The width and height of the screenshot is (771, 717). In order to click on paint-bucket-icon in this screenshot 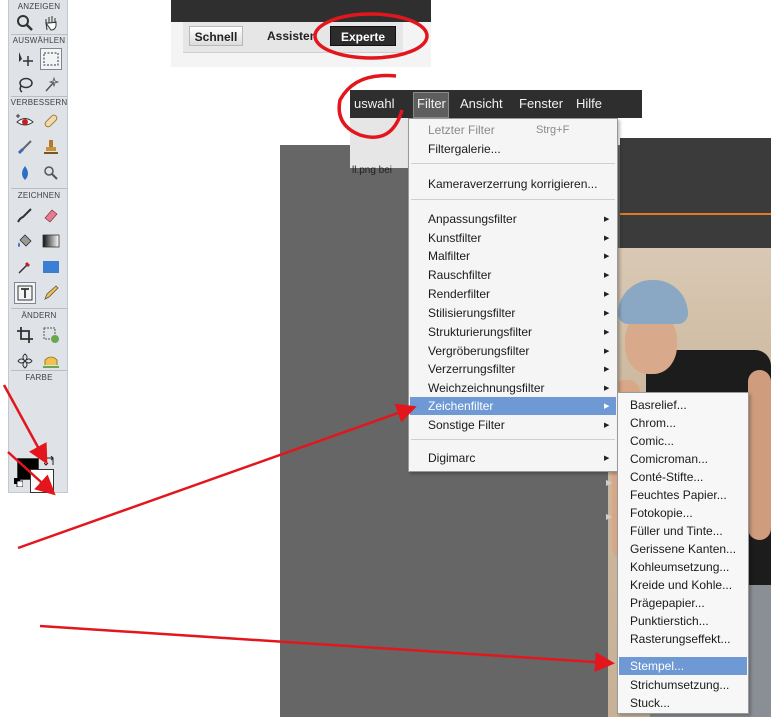, I will do `click(25, 240)`.